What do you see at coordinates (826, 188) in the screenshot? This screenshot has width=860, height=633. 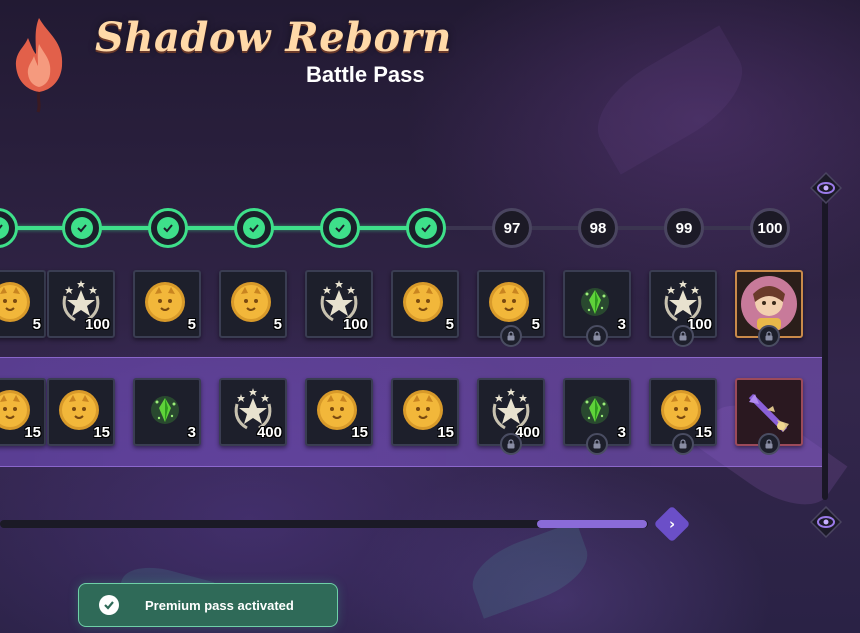 I see `scroll-up-portal-icon` at bounding box center [826, 188].